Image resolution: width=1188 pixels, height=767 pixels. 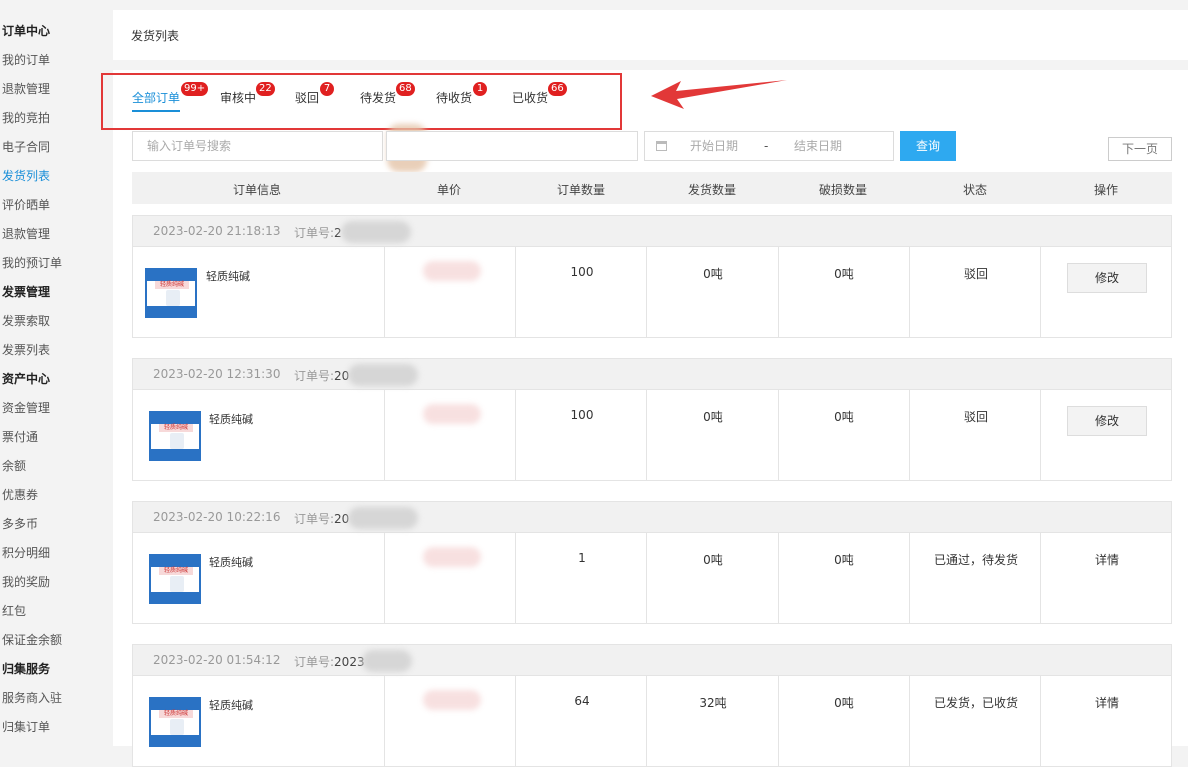 I want to click on sidebar-item: 红包, so click(x=14, y=611).